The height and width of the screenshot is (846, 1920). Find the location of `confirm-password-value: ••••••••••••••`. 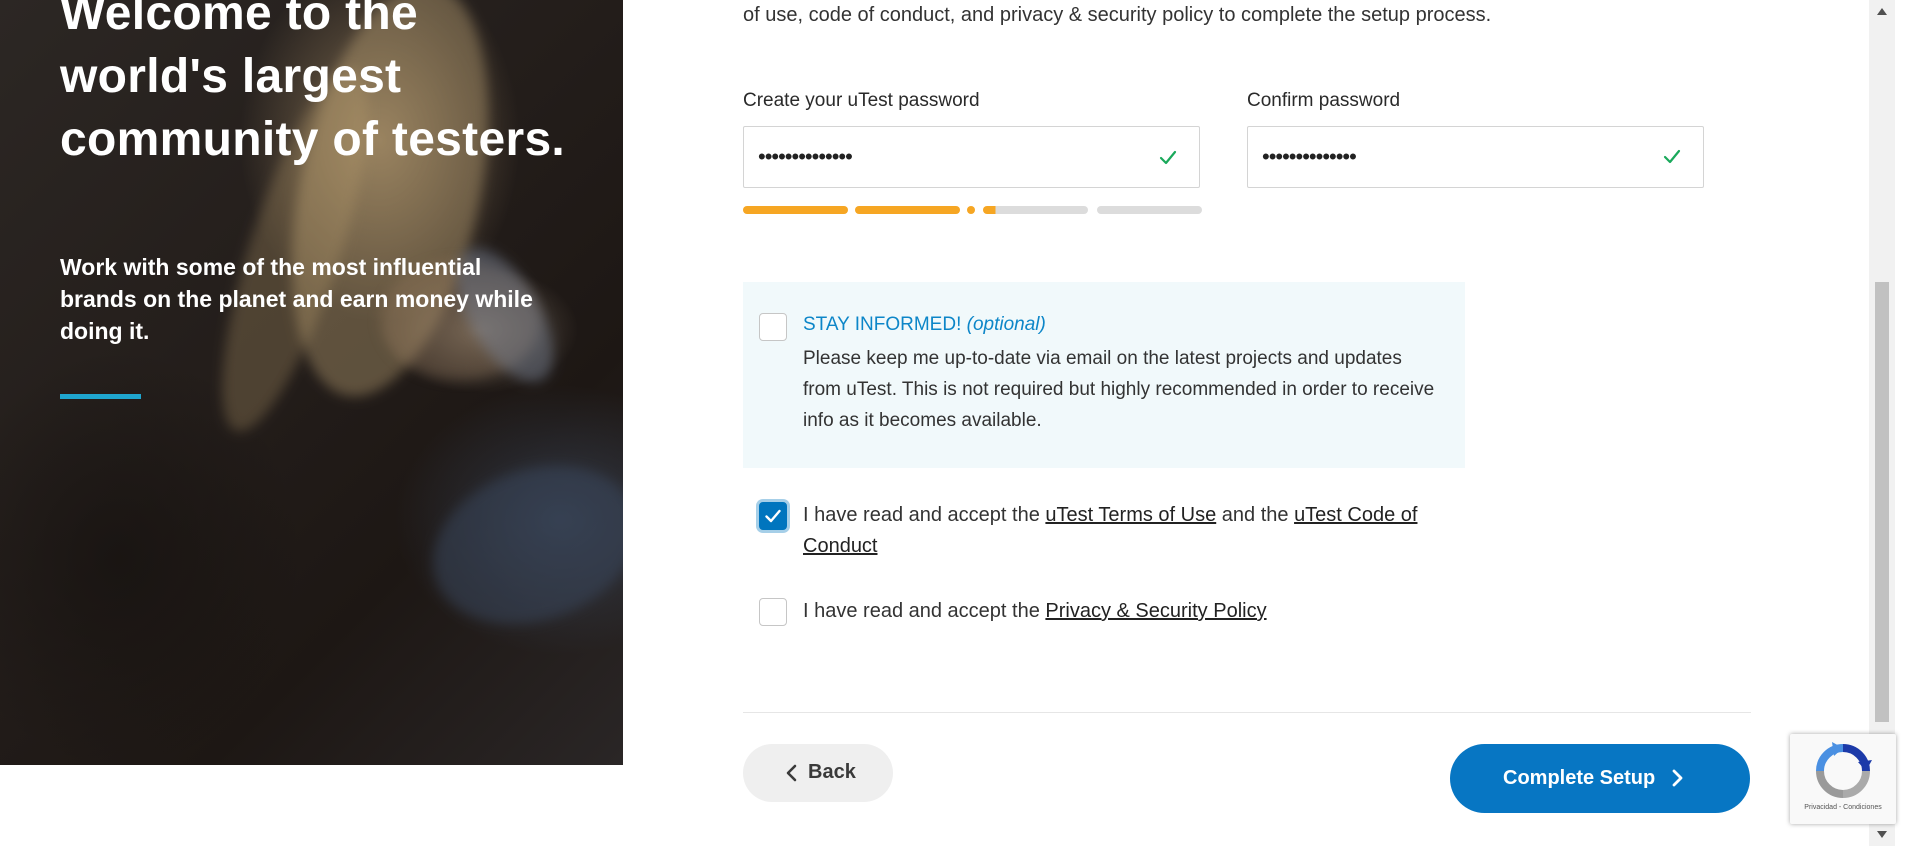

confirm-password-value: •••••••••••••• is located at coordinates (1309, 156).